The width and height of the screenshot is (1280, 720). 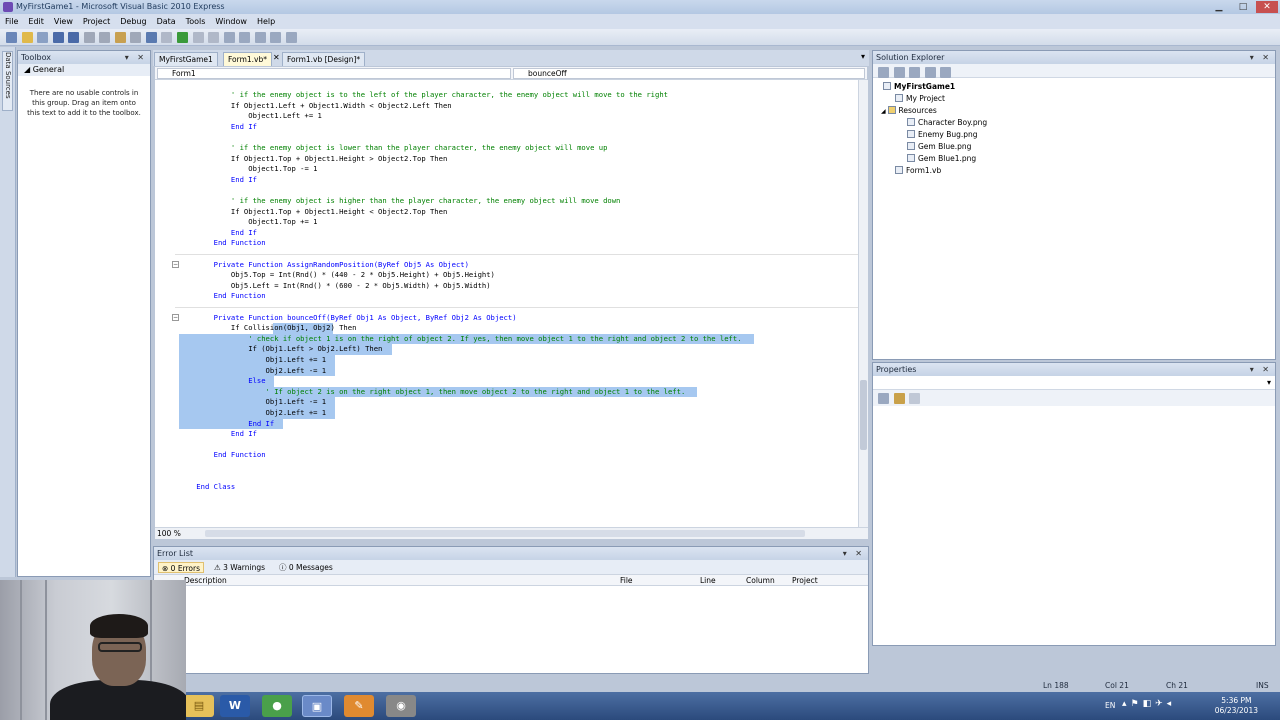 I want to click on recorder-taskbar-icon: ◉, so click(x=401, y=706).